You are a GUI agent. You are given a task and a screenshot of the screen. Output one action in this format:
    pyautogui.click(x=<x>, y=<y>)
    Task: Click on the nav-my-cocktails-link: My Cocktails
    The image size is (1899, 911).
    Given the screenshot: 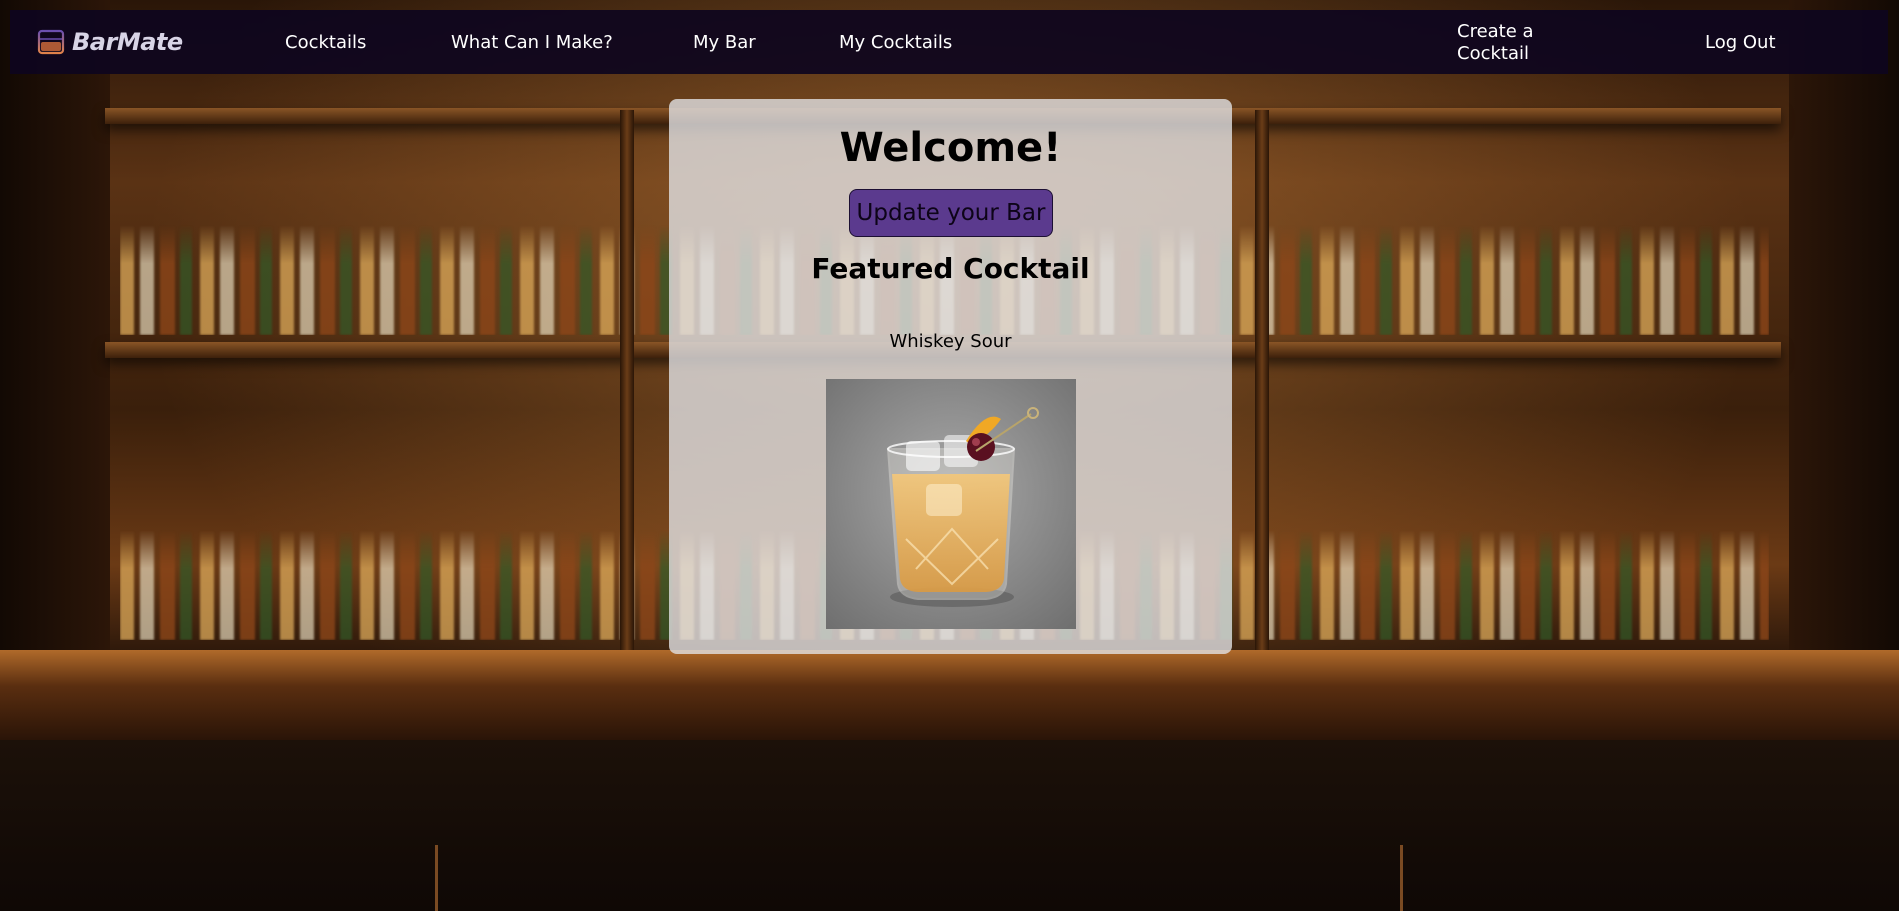 What is the action you would take?
    pyautogui.click(x=895, y=43)
    